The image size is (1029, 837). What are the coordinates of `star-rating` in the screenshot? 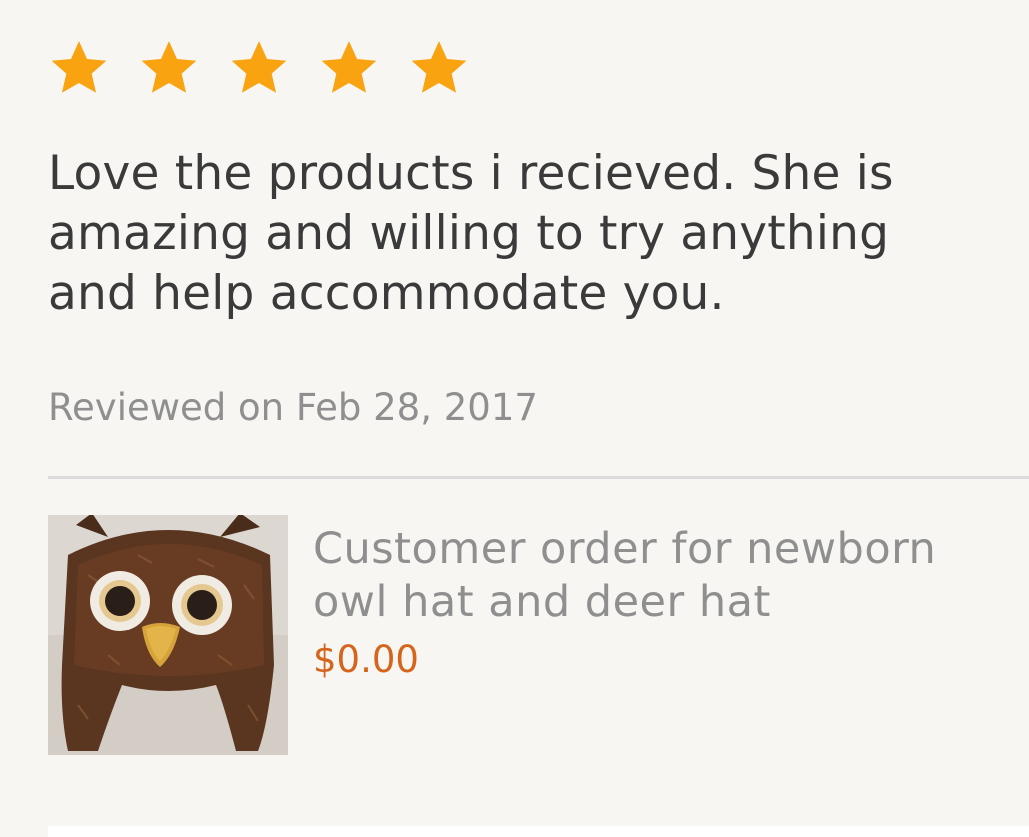 It's located at (538, 68).